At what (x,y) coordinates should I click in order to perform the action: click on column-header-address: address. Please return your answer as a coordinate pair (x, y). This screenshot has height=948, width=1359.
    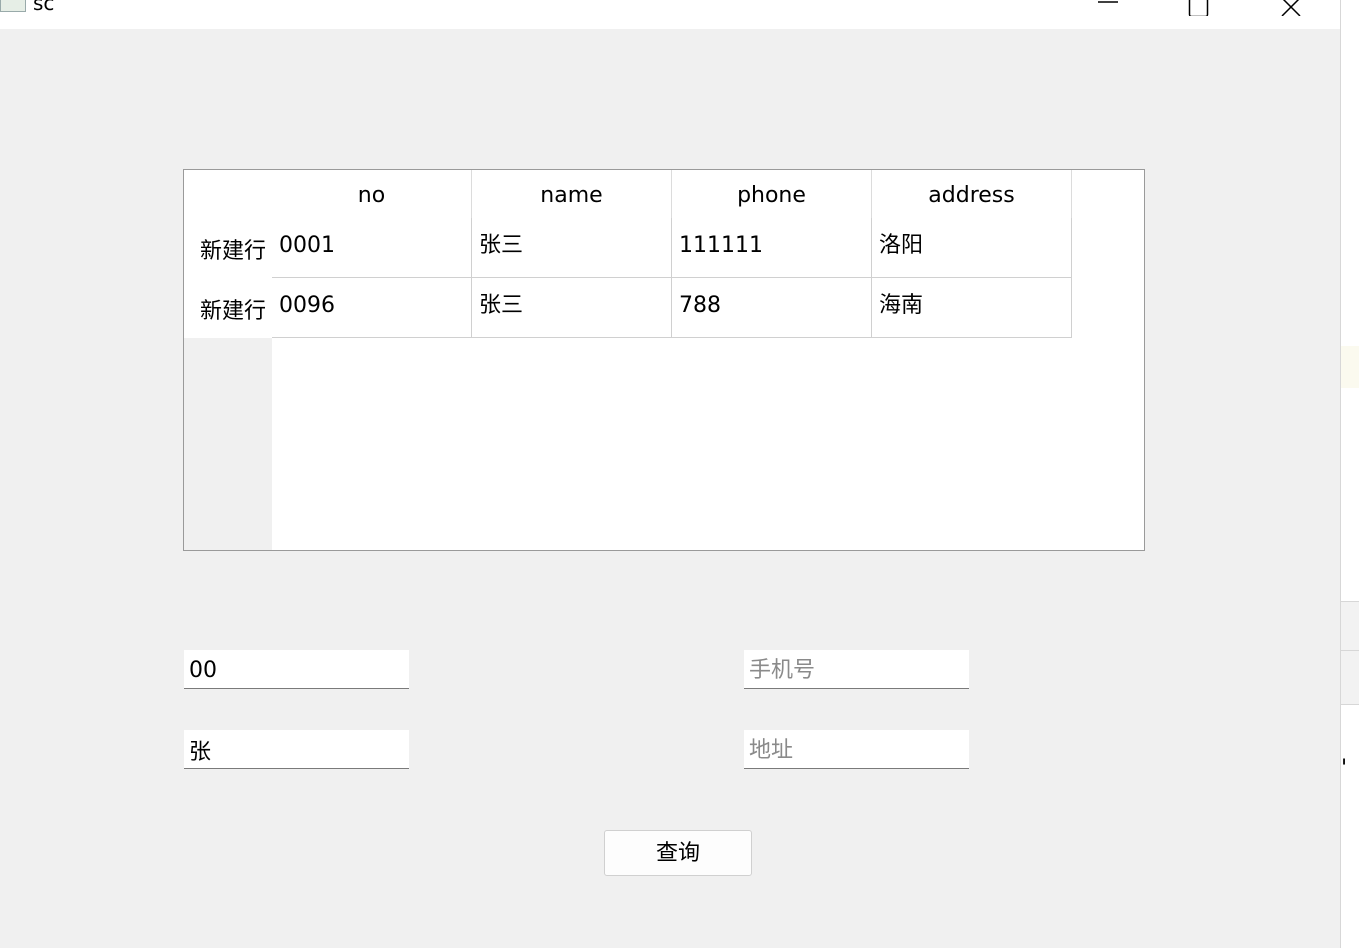
    Looking at the image, I should click on (972, 194).